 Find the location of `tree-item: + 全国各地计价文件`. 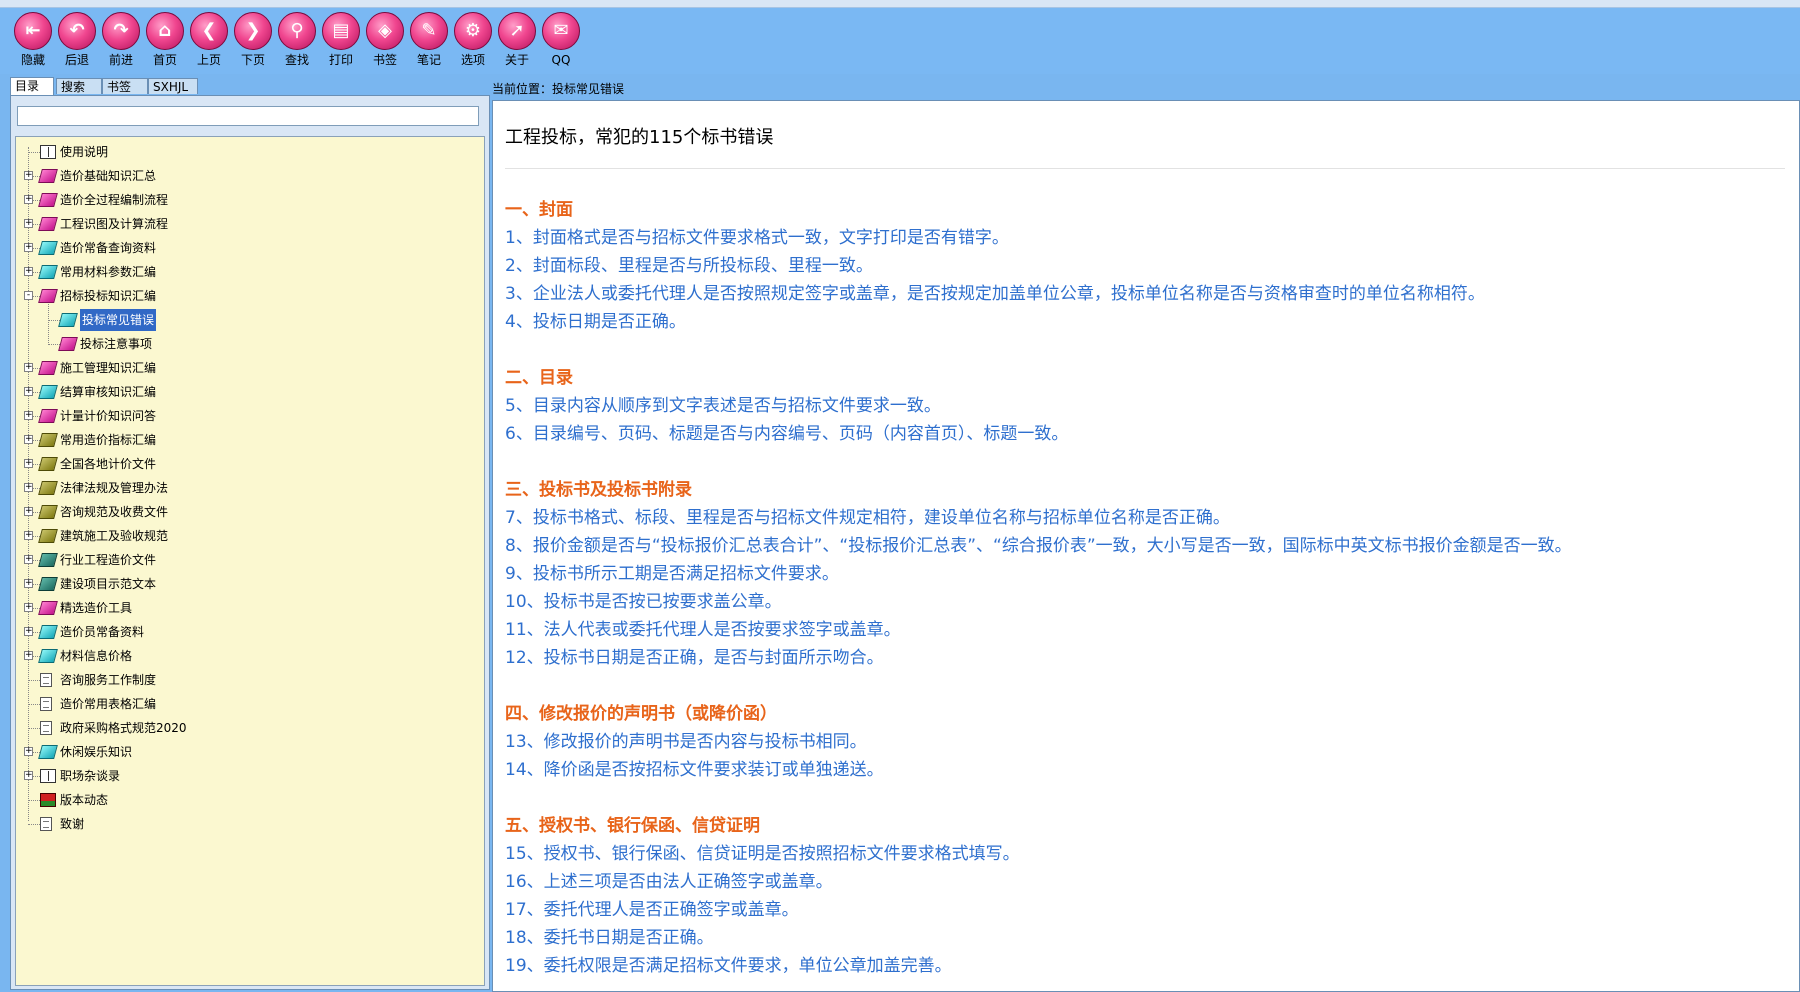

tree-item: + 全国各地计价文件 is located at coordinates (249, 464).